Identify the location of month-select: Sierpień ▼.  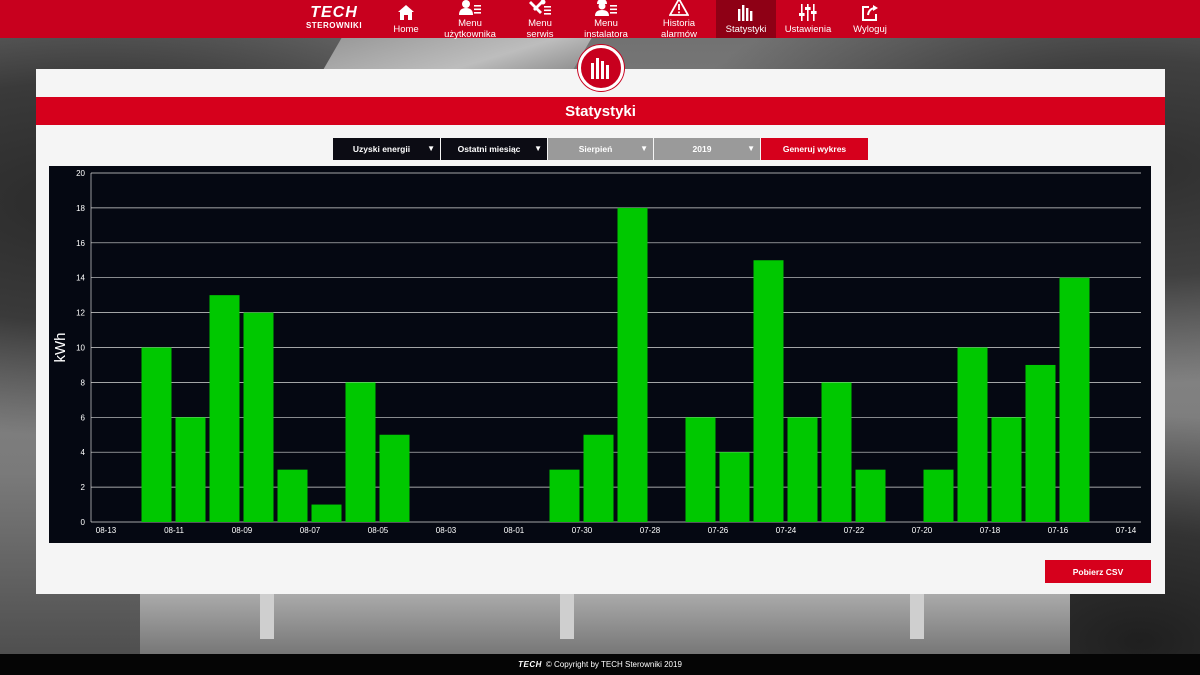
(600, 149).